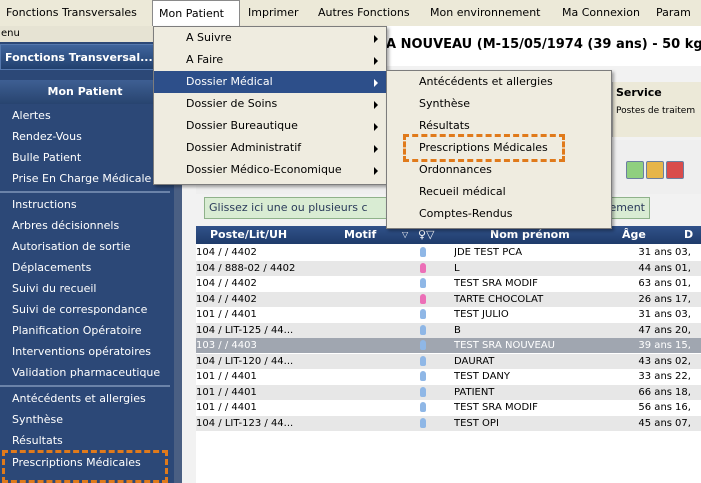  What do you see at coordinates (683, 330) in the screenshot?
I see `cell-date: 20,` at bounding box center [683, 330].